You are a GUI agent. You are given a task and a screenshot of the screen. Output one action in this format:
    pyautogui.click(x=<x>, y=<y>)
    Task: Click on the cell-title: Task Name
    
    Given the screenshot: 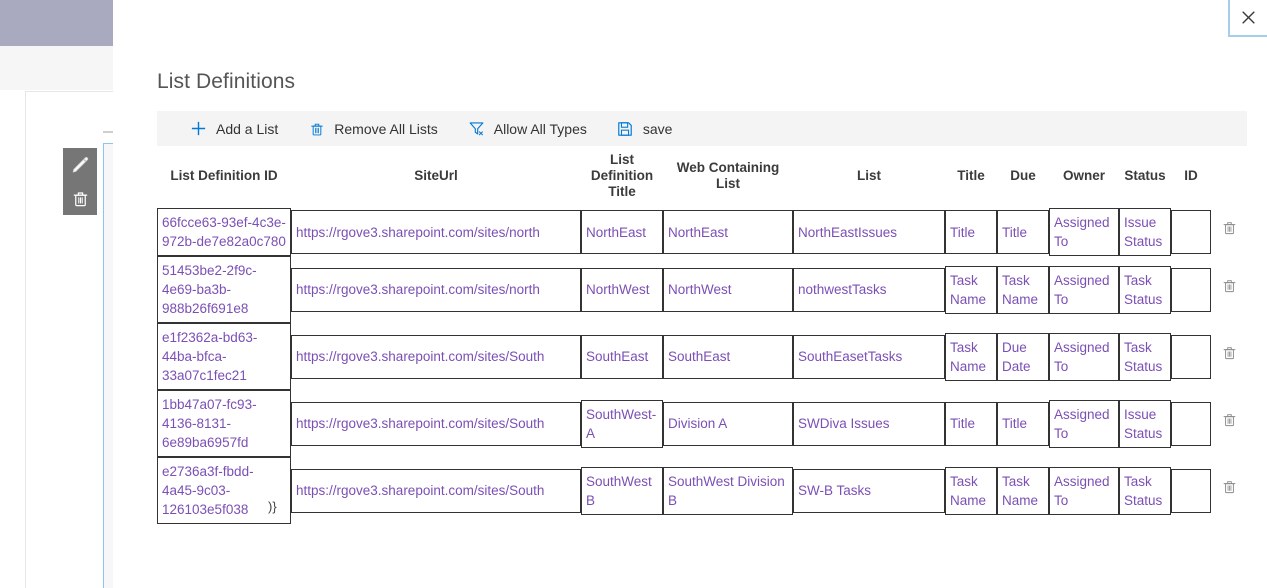 What is the action you would take?
    pyautogui.click(x=971, y=490)
    